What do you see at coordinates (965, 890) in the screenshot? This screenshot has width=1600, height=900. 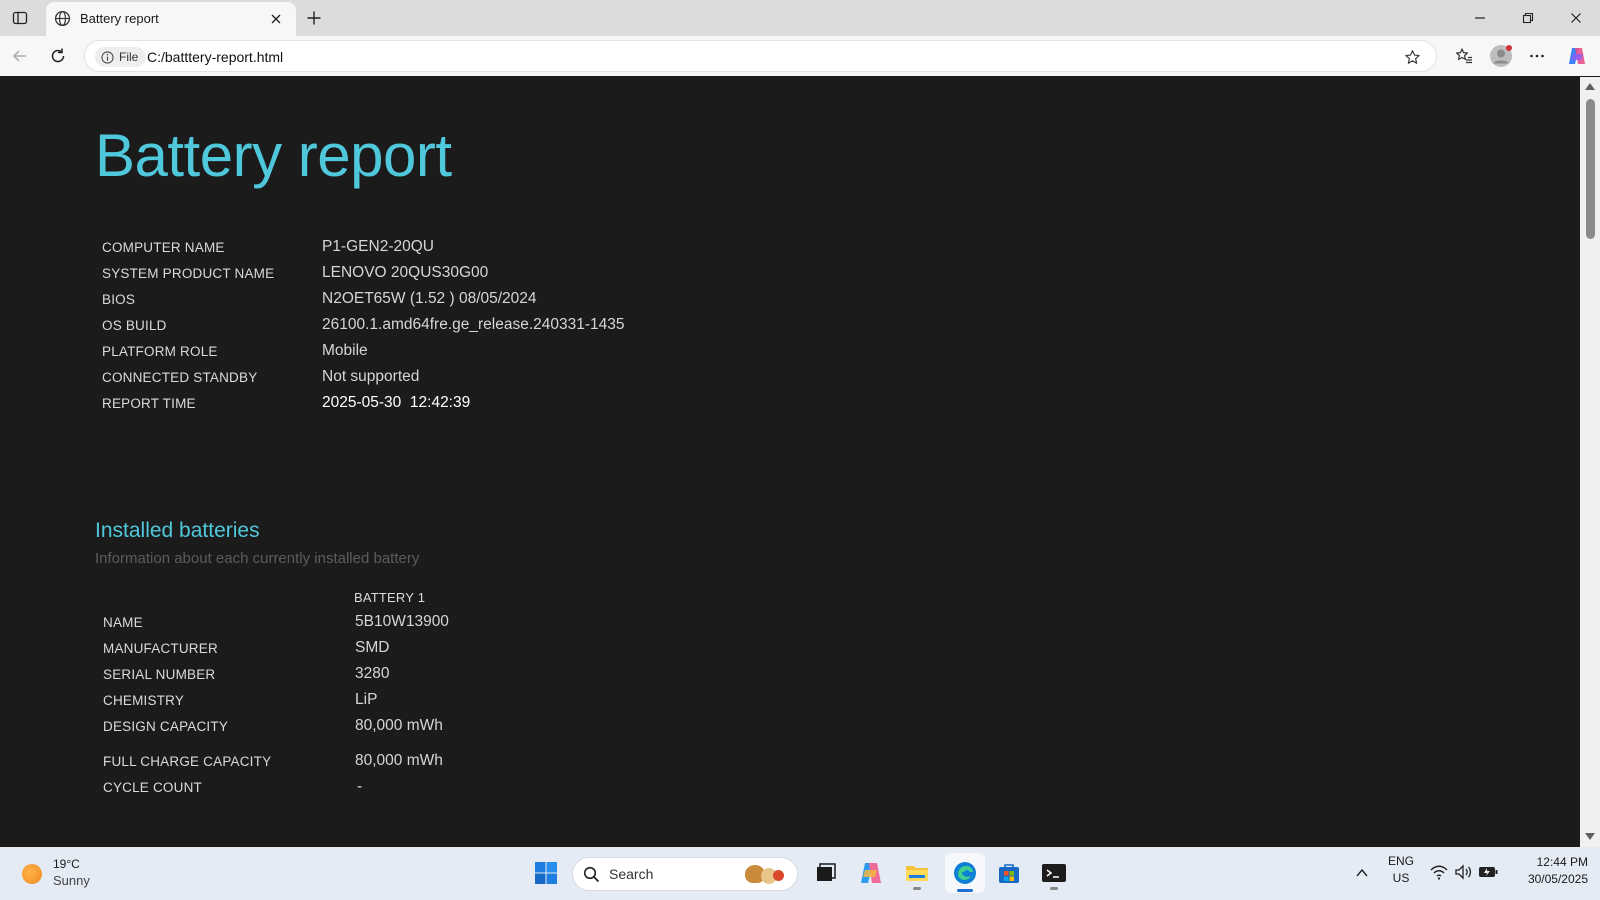 I see `active-indicator` at bounding box center [965, 890].